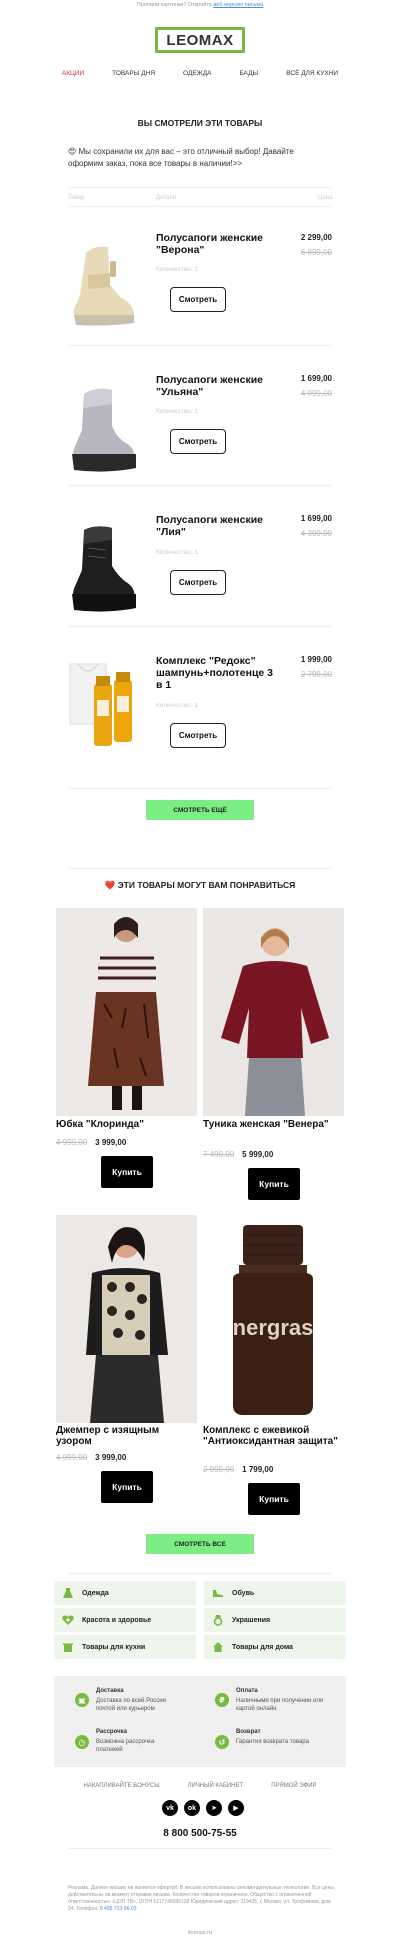 This screenshot has width=400, height=1954. Describe the element at coordinates (312, 73) in the screenshot. I see `nav-item-kitchen: ВСЁ ДЛЯ КУХНИ` at that location.